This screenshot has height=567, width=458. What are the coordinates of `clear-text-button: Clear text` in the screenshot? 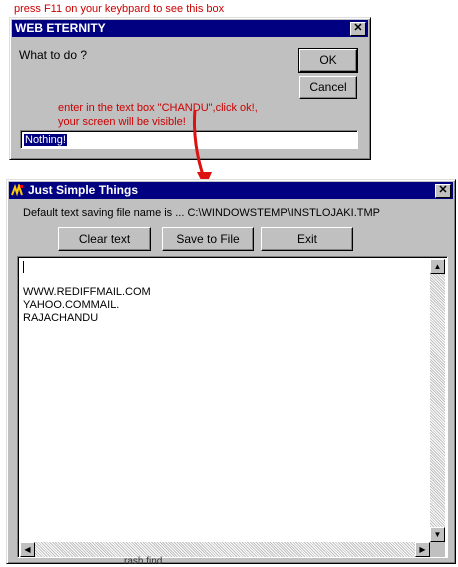 It's located at (104, 239).